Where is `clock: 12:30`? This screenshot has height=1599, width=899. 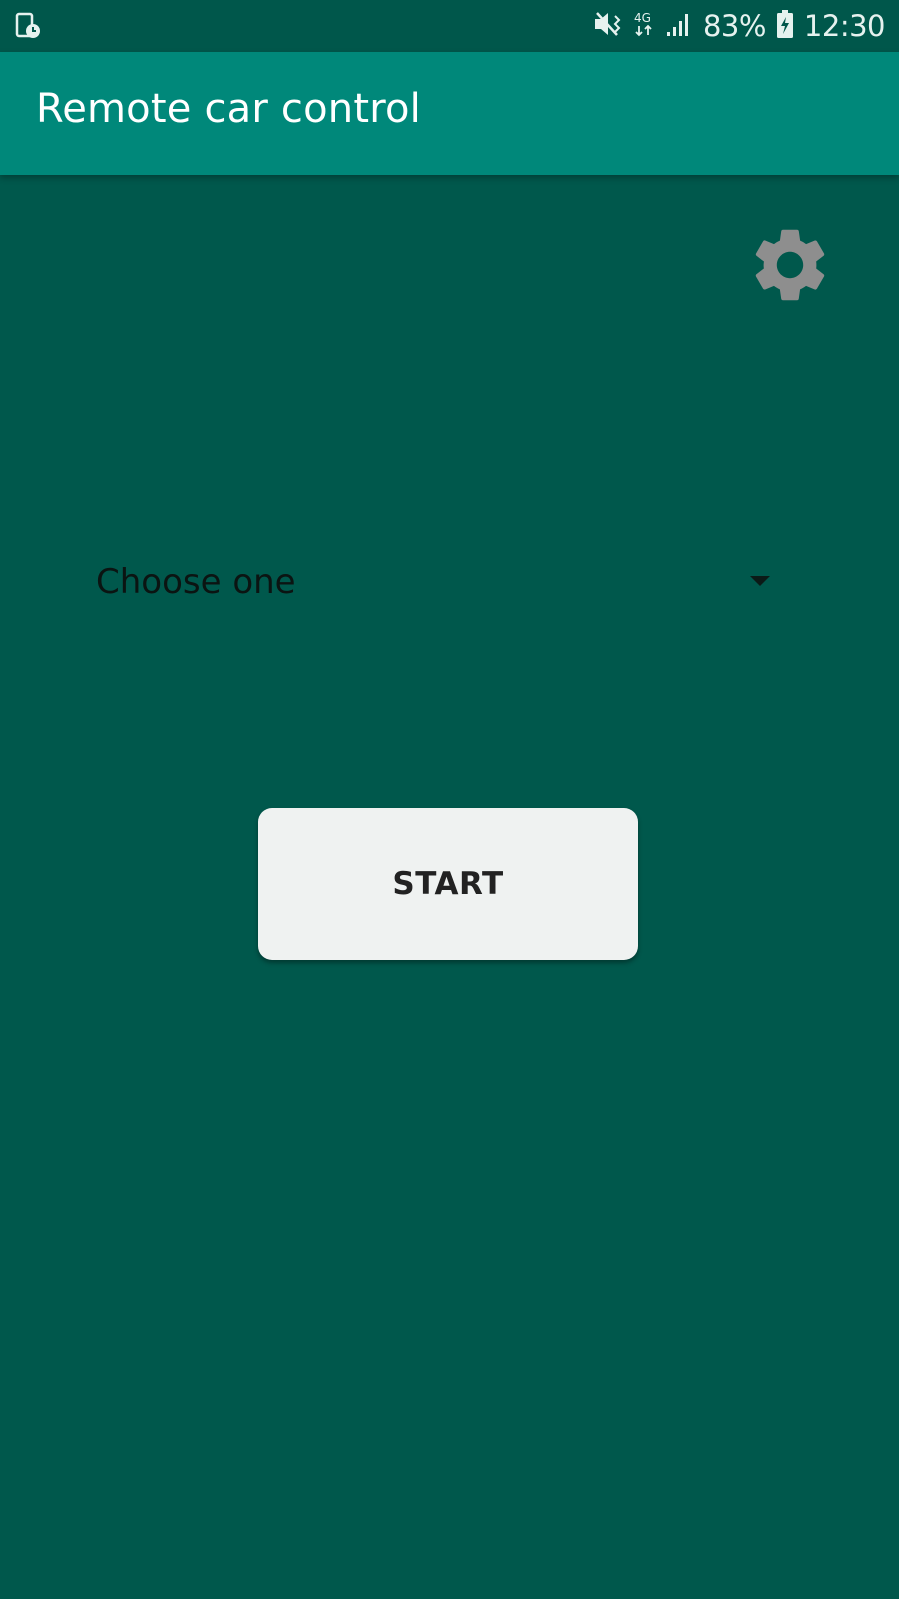 clock: 12:30 is located at coordinates (844, 26).